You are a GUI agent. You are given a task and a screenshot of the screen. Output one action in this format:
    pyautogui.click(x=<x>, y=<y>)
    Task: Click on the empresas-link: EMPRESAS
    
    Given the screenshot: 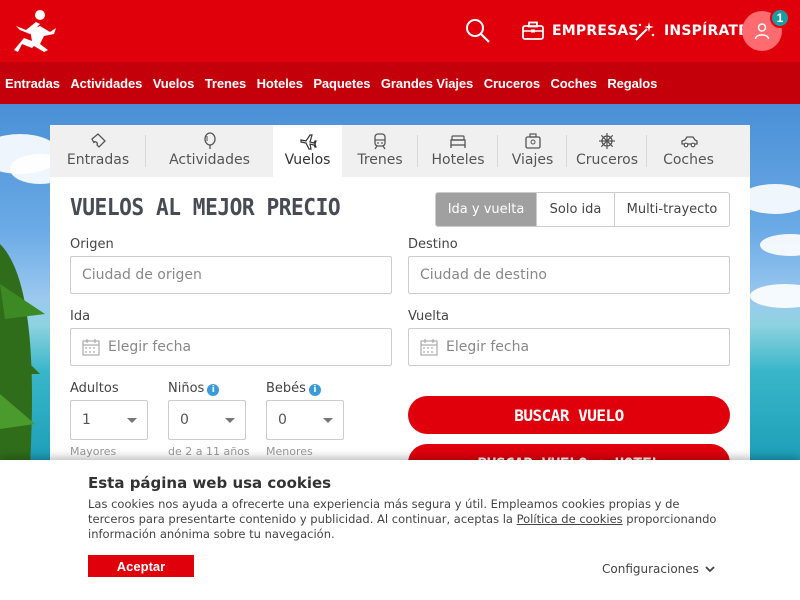 What is the action you would take?
    pyautogui.click(x=580, y=31)
    